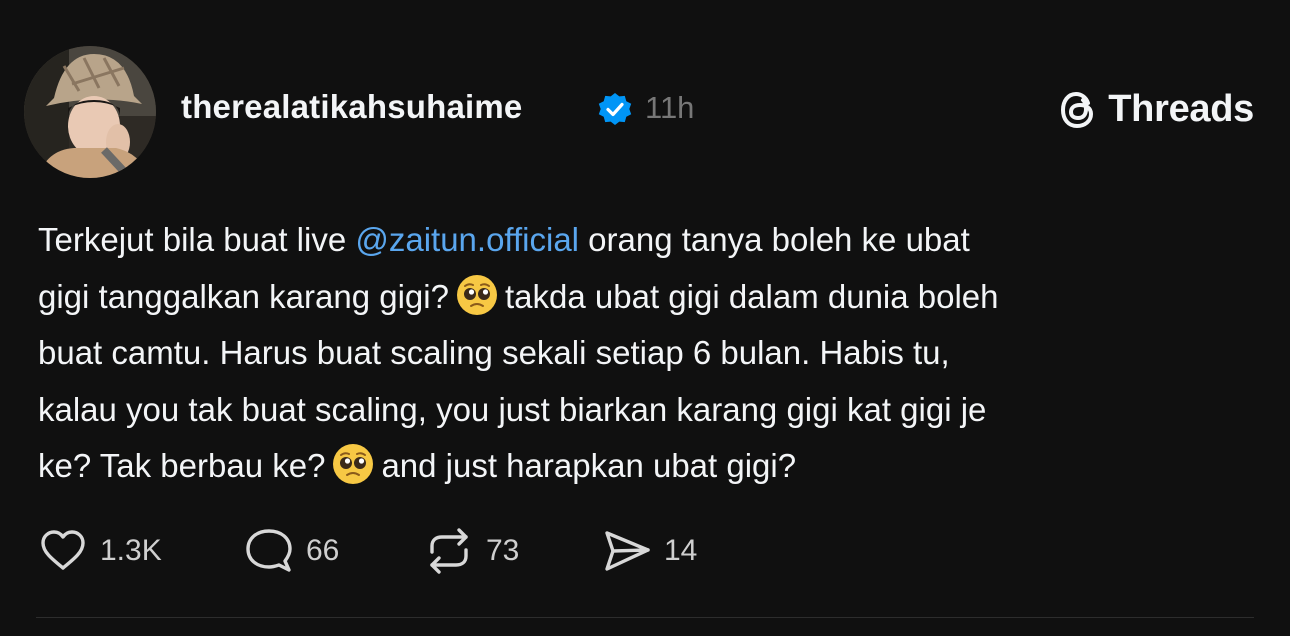 This screenshot has width=1290, height=636. I want to click on mention-link: @zaitun.official, so click(467, 239).